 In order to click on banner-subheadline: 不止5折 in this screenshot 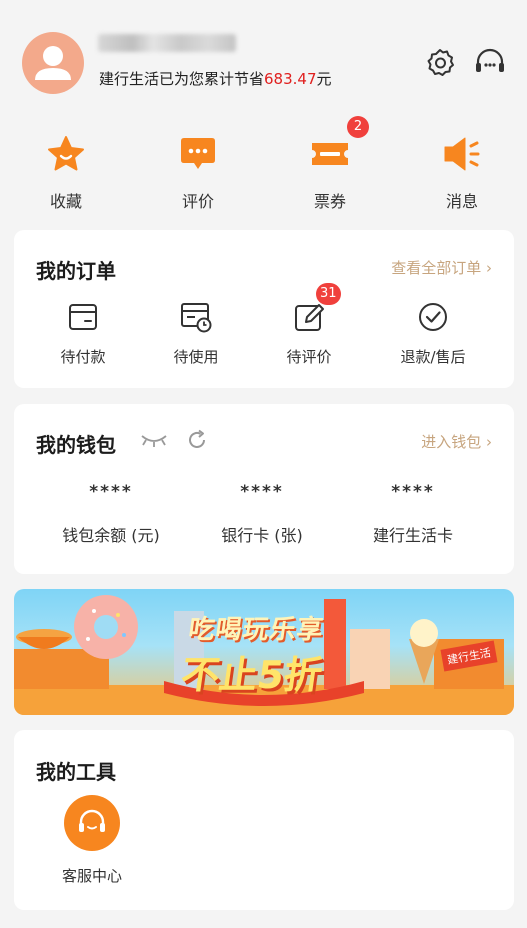, I will do `click(252, 675)`.